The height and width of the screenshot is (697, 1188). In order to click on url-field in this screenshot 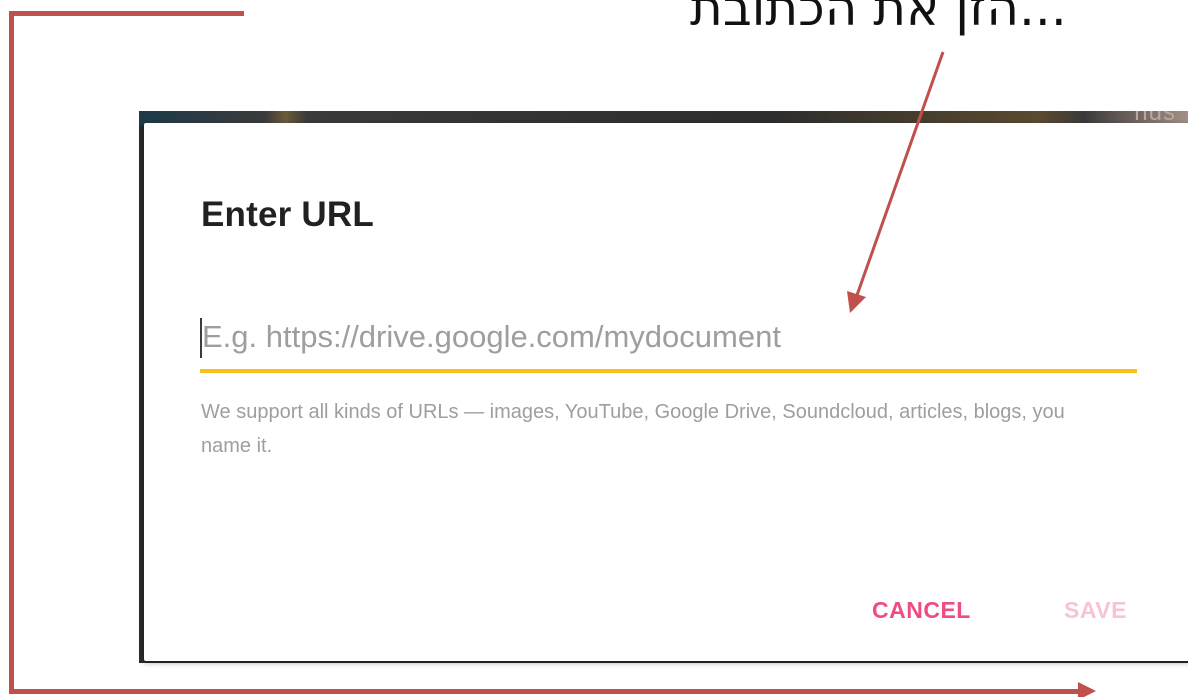, I will do `click(669, 339)`.